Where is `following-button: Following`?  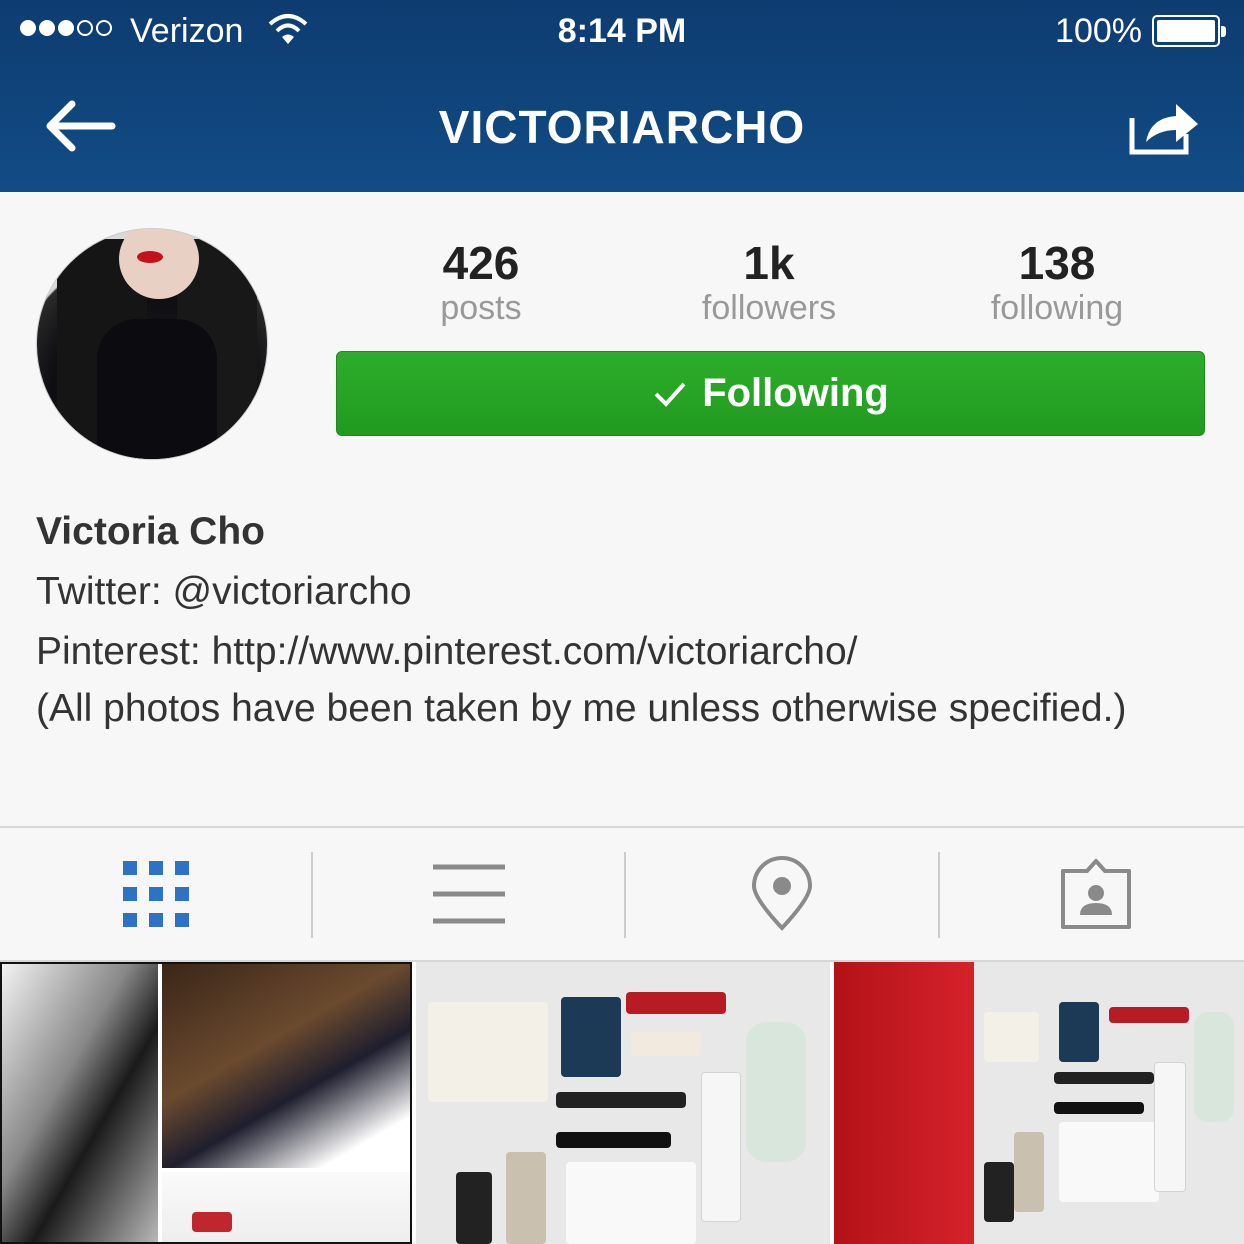 following-button: Following is located at coordinates (770, 393).